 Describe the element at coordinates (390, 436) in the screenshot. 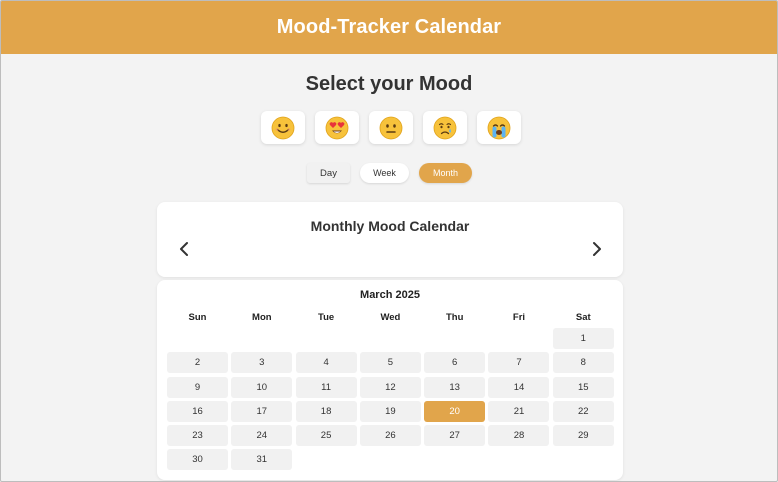

I see `calendar-day: 26` at that location.